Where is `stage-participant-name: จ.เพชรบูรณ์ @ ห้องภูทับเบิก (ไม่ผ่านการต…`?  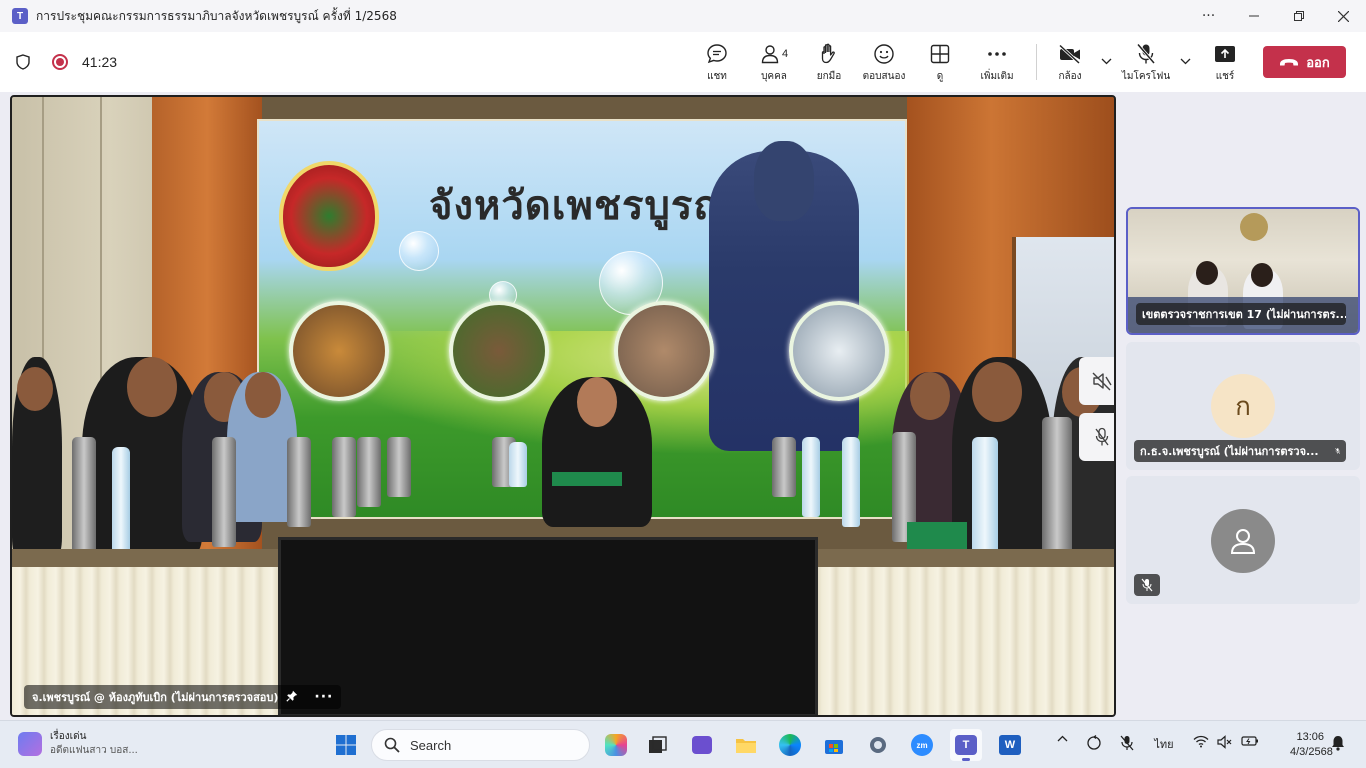
stage-participant-name: จ.เพชรบูรณ์ @ ห้องภูทับเบิก (ไม่ผ่านการต… is located at coordinates (155, 697).